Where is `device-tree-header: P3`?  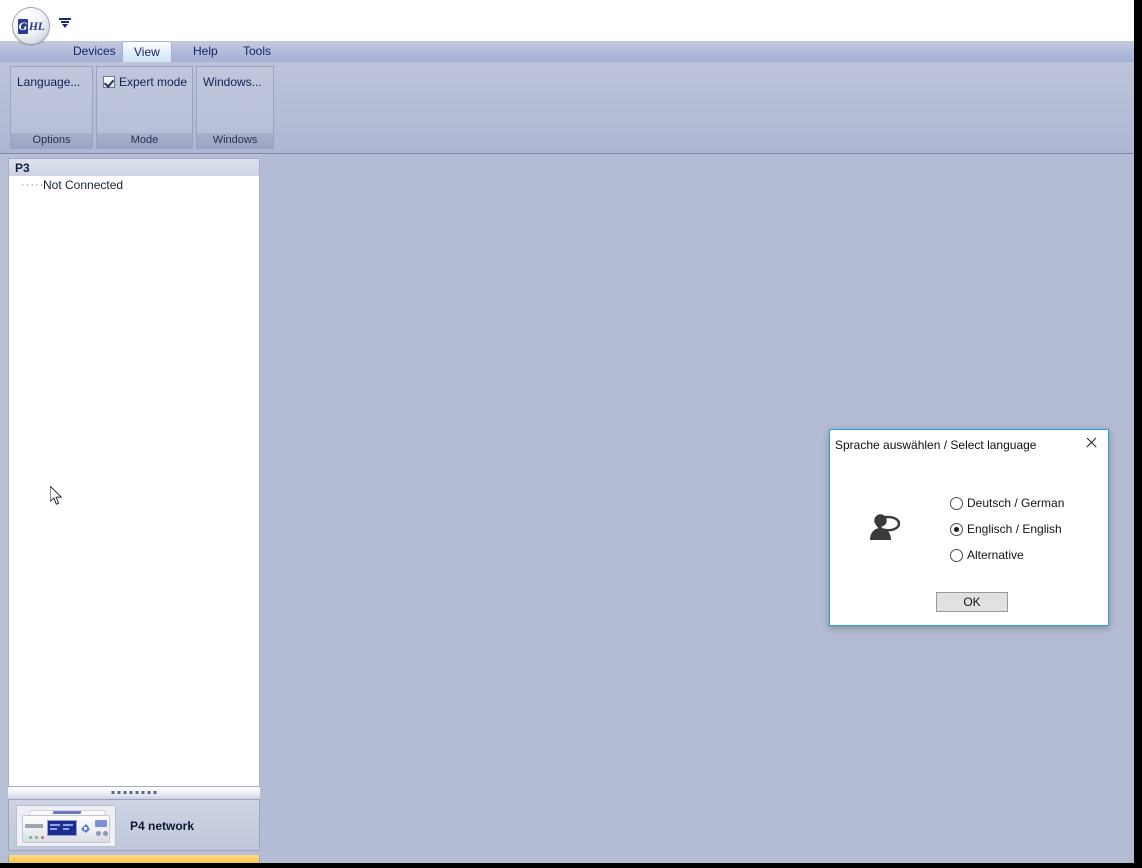
device-tree-header: P3 is located at coordinates (134, 167).